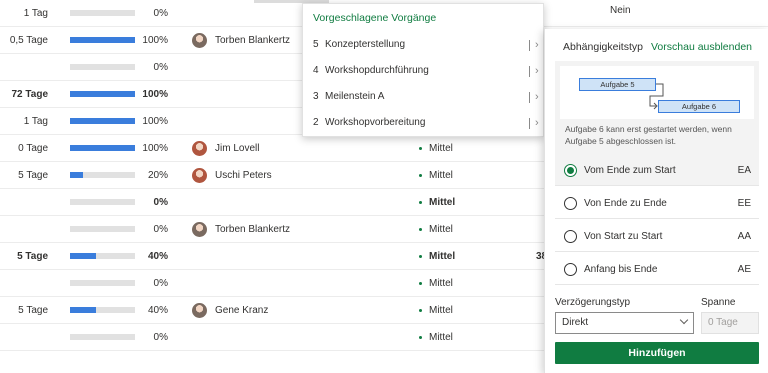 The width and height of the screenshot is (768, 373). What do you see at coordinates (699, 106) in the screenshot?
I see `preview-task-b: Aufgabe 6` at bounding box center [699, 106].